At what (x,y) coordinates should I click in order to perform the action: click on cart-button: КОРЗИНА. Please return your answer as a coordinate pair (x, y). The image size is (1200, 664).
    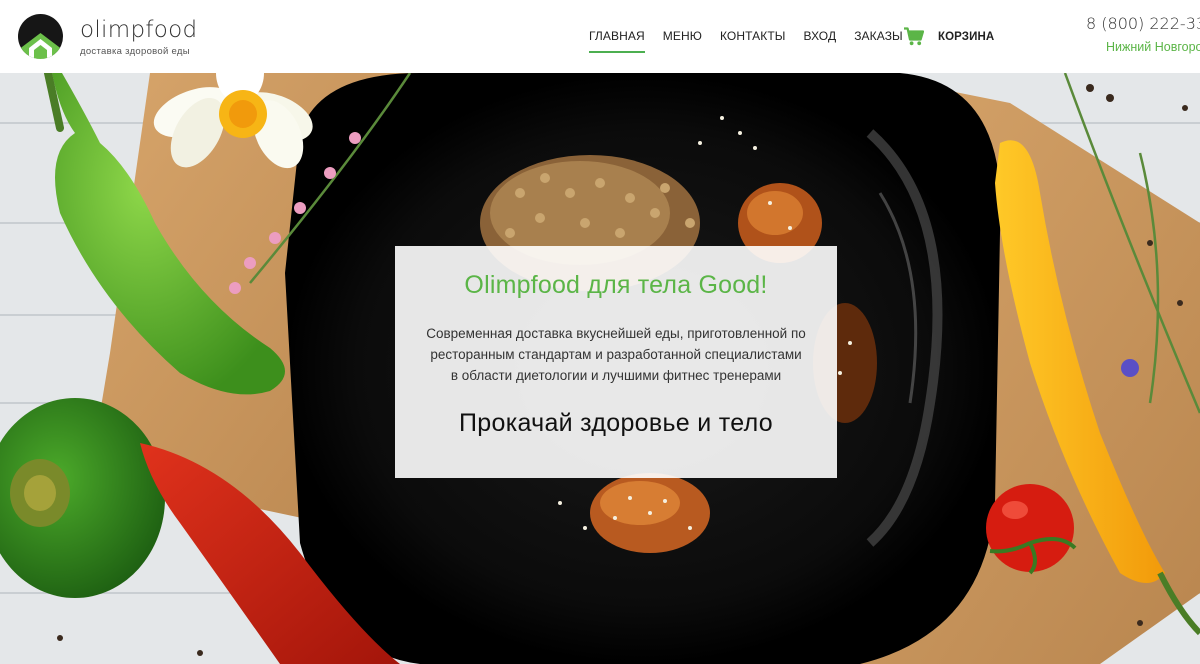
    Looking at the image, I should click on (949, 36).